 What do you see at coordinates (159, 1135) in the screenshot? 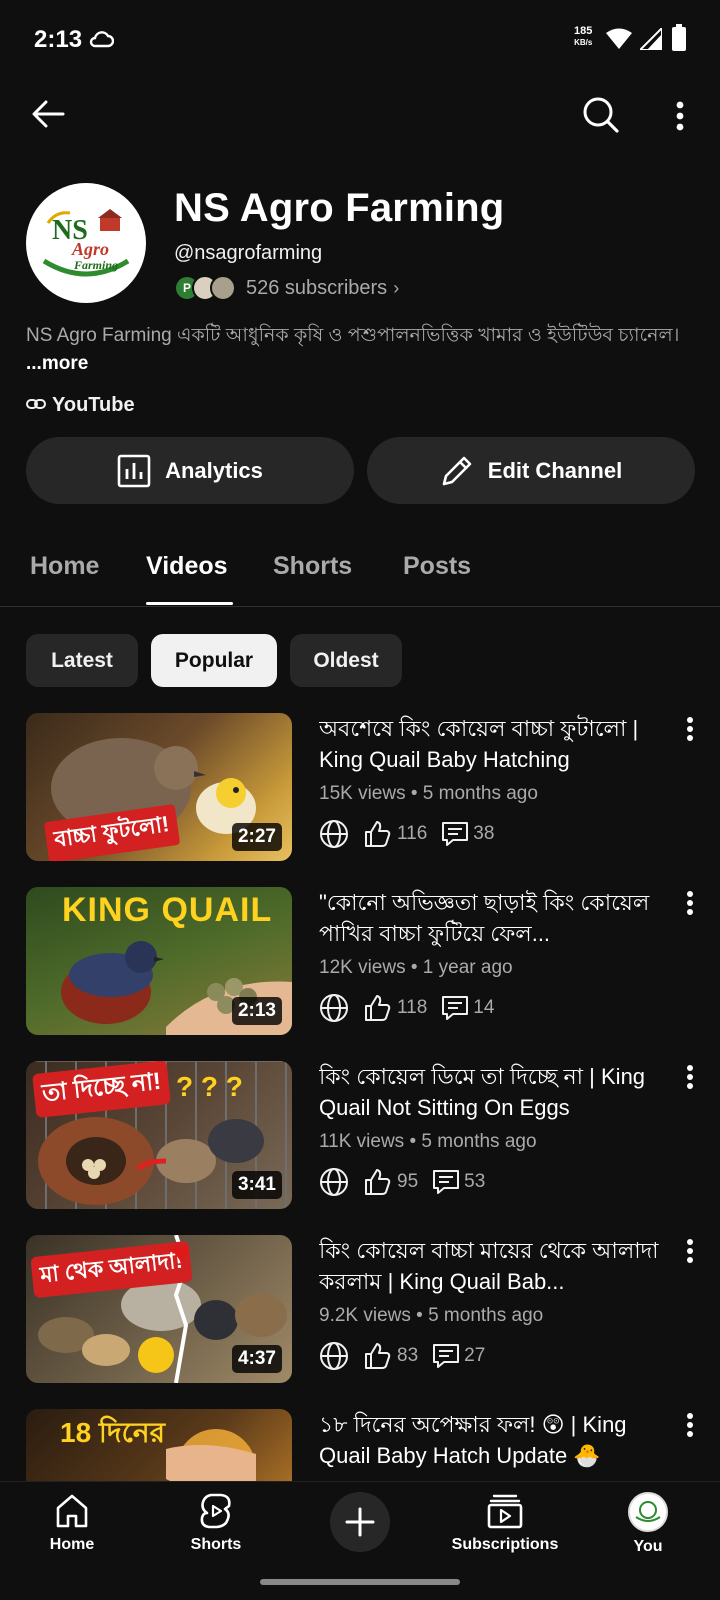
I see `video-thumbnail: তা দিচ্ছে না! ? ? ? 3:41` at bounding box center [159, 1135].